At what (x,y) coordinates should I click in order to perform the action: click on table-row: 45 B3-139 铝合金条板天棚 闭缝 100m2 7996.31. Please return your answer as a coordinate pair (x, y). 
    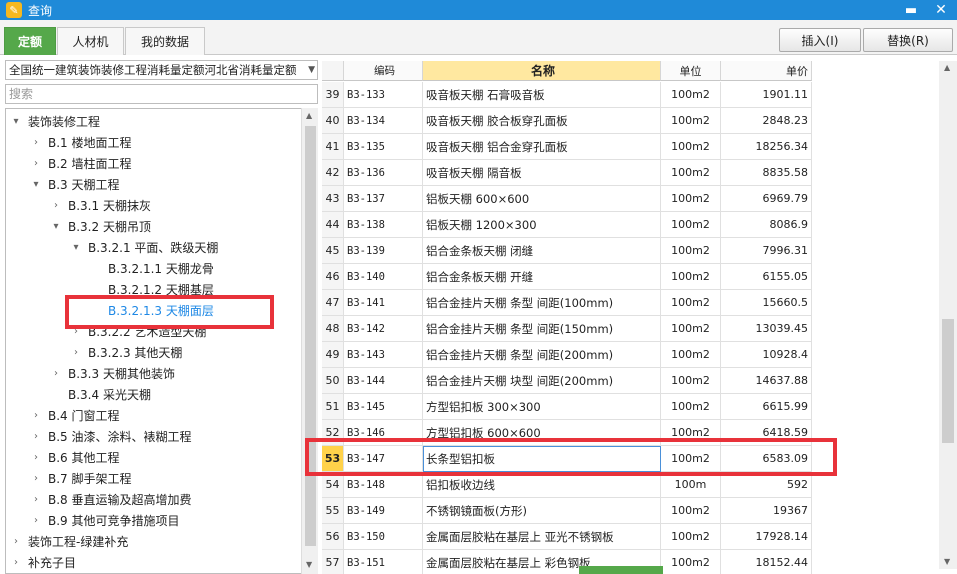
    Looking at the image, I should click on (567, 251).